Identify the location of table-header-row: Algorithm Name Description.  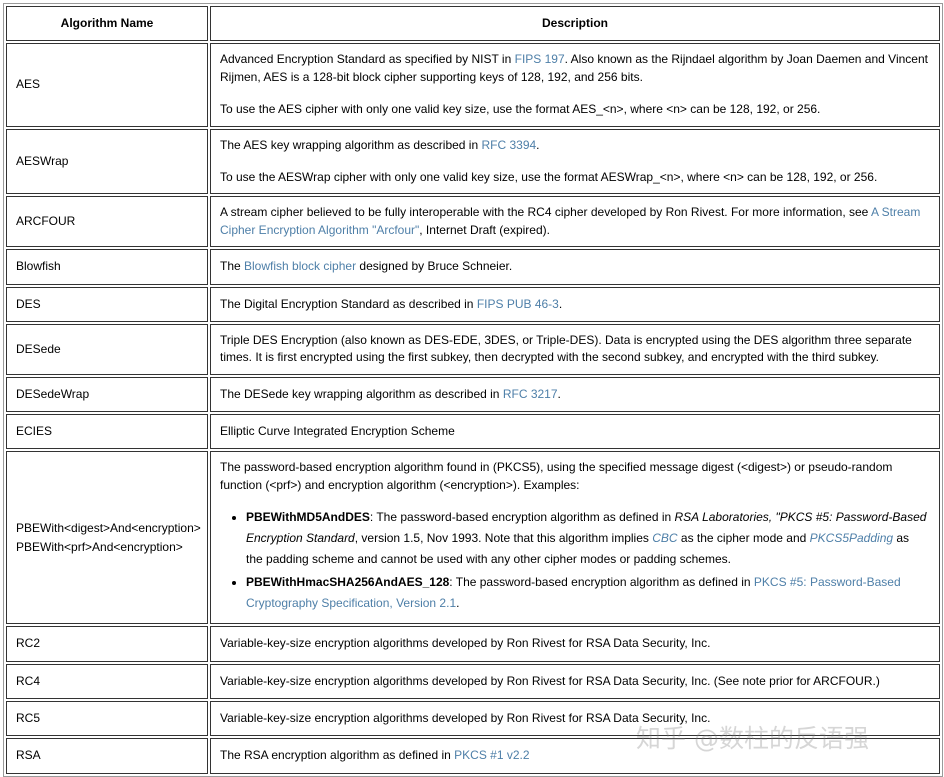
(473, 24).